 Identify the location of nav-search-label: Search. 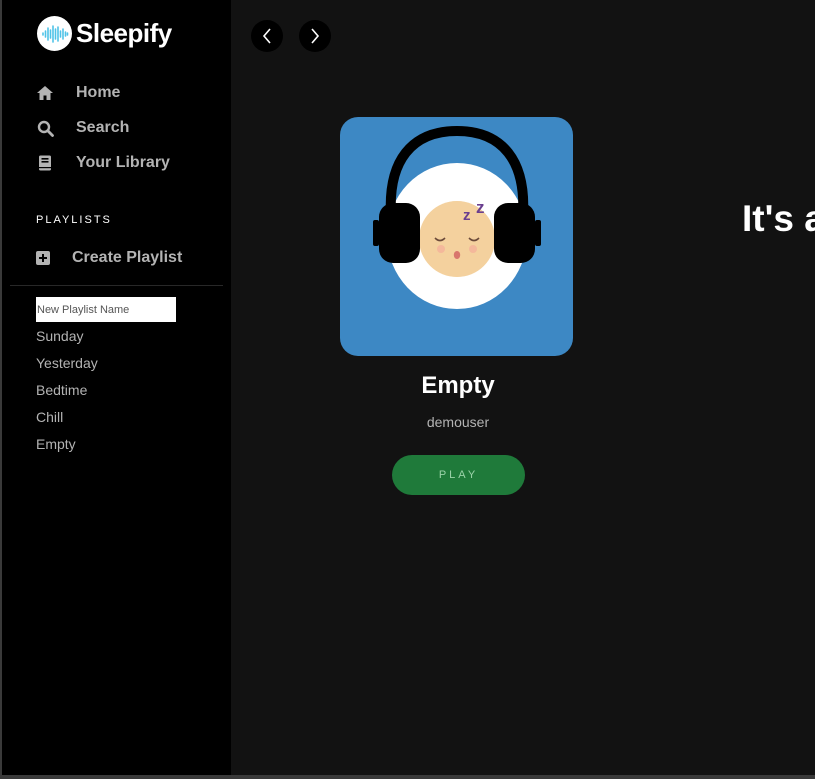
(103, 127).